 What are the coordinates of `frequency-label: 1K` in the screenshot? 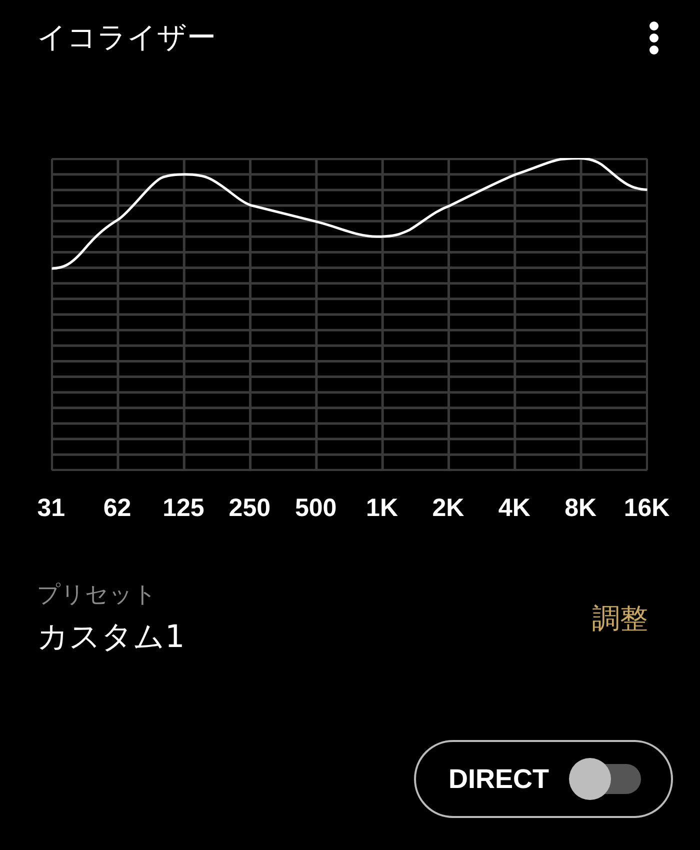 It's located at (382, 508).